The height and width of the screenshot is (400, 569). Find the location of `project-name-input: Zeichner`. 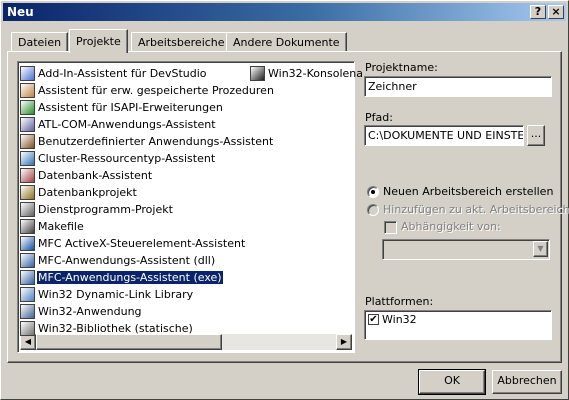

project-name-input: Zeichner is located at coordinates (458, 86).